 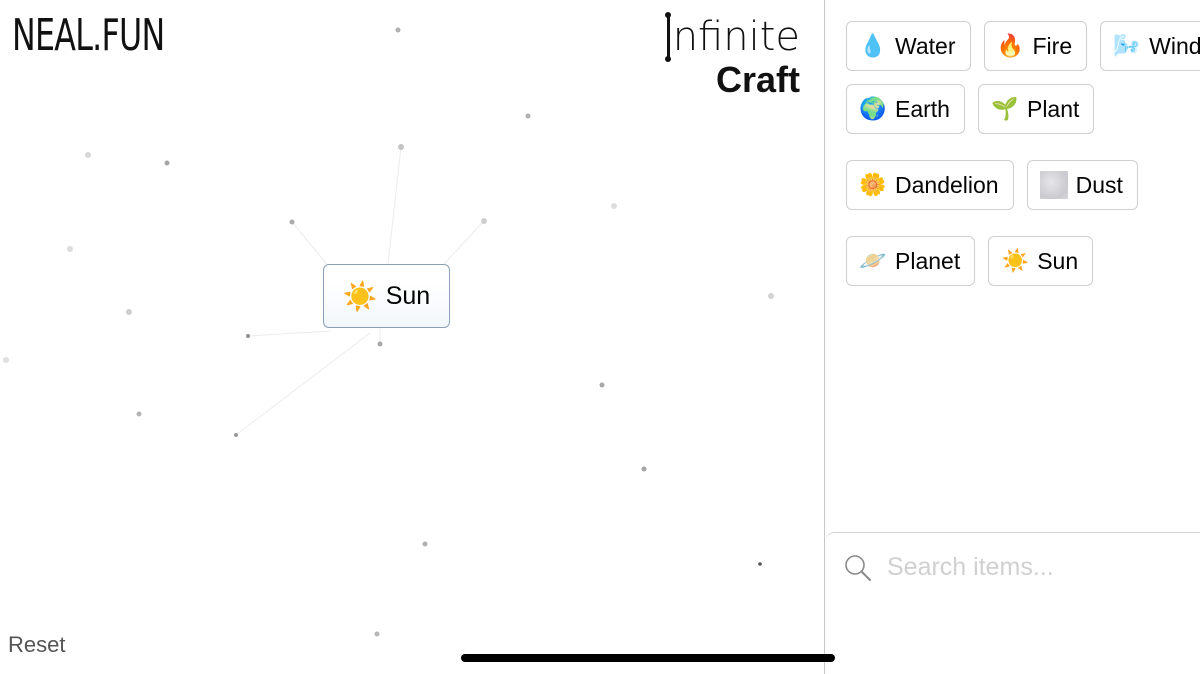 What do you see at coordinates (88, 36) in the screenshot?
I see `neal-fun-logo: NEAL.FUN` at bounding box center [88, 36].